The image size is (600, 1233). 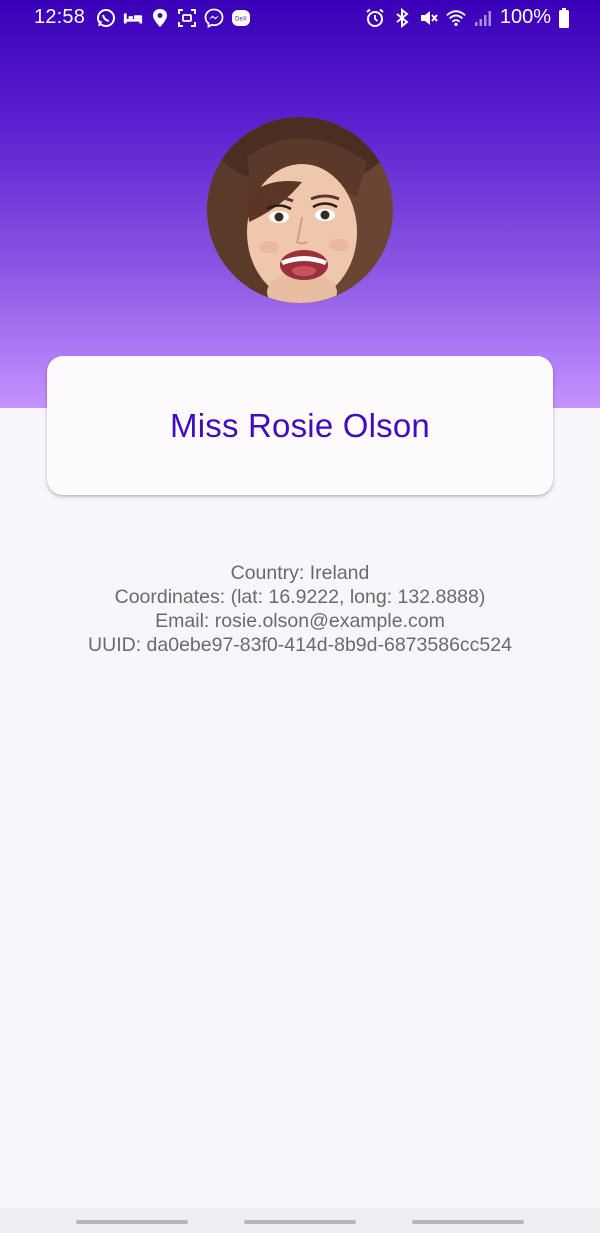 What do you see at coordinates (160, 18) in the screenshot?
I see `location-pin-icon` at bounding box center [160, 18].